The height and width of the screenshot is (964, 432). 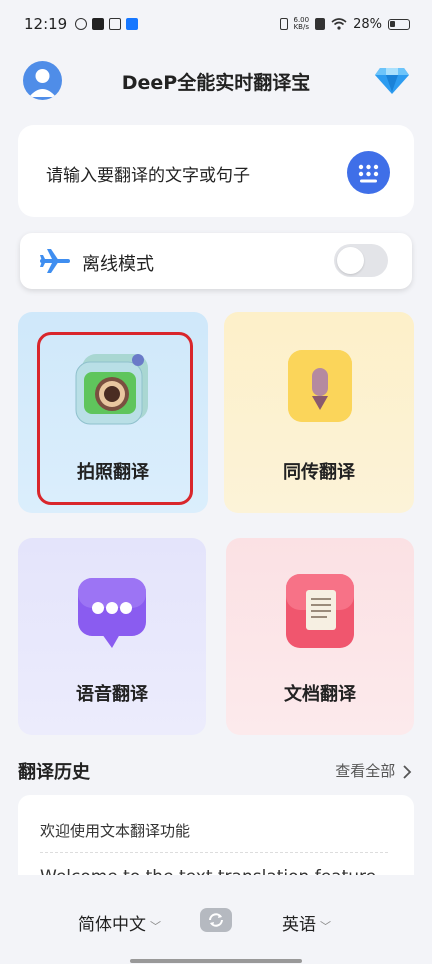 I want to click on target-language-label: 英语, so click(x=299, y=925).